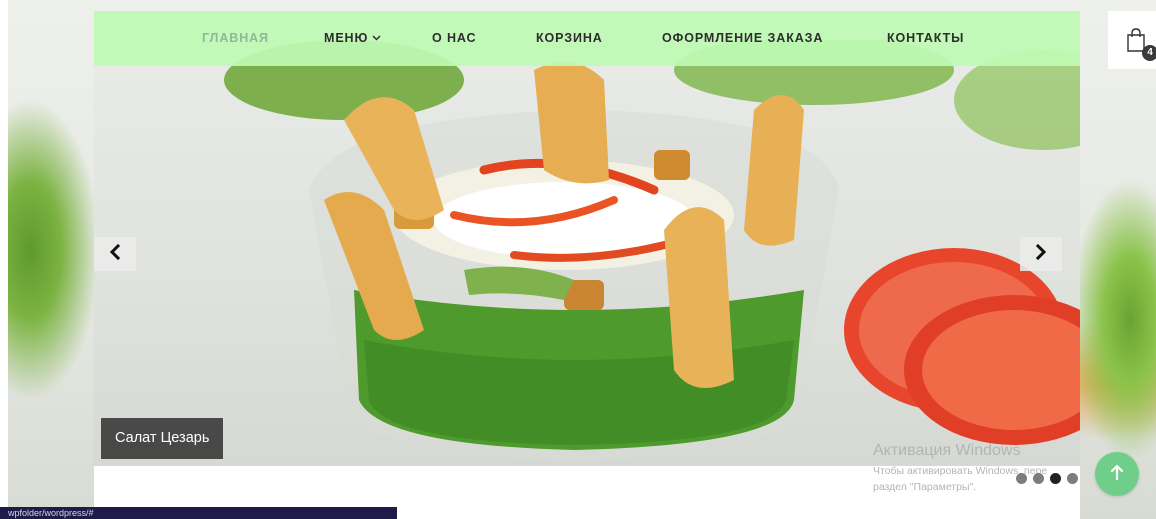 The width and height of the screenshot is (1156, 519). What do you see at coordinates (1055, 478) in the screenshot?
I see `slider-dot-active` at bounding box center [1055, 478].